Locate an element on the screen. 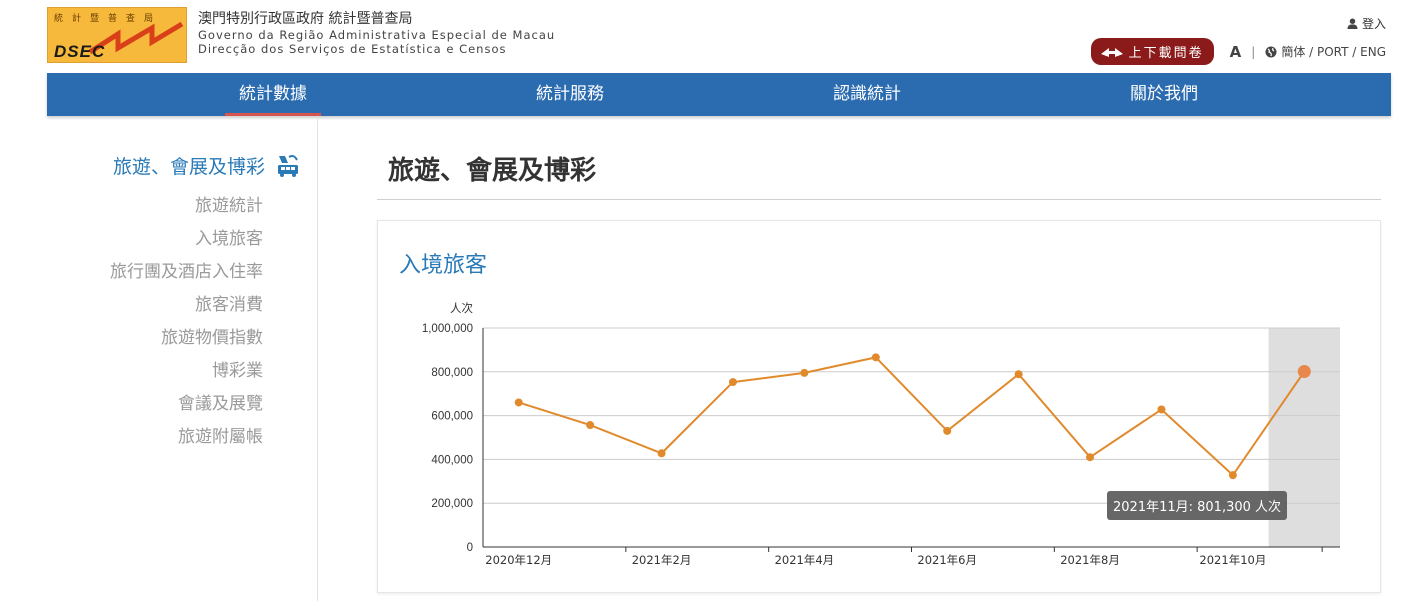 The height and width of the screenshot is (601, 1422). y-tick-label: 400,000 is located at coordinates (452, 460).